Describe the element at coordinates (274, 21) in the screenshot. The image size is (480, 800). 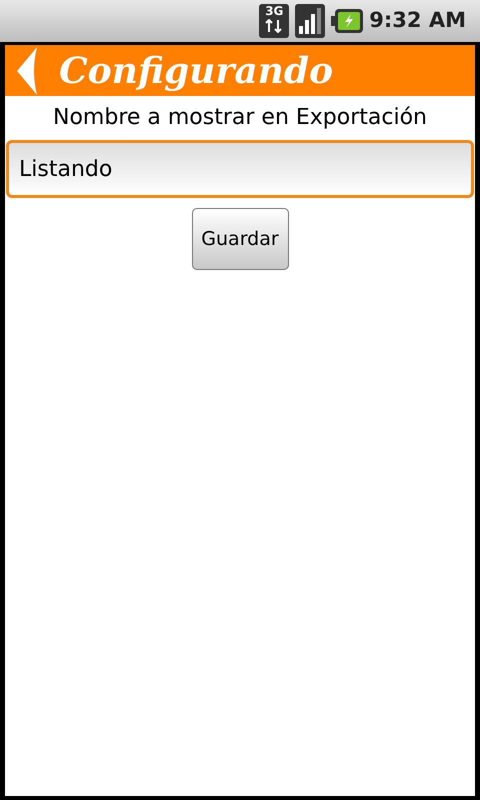
I see `network-icon: 3G` at that location.